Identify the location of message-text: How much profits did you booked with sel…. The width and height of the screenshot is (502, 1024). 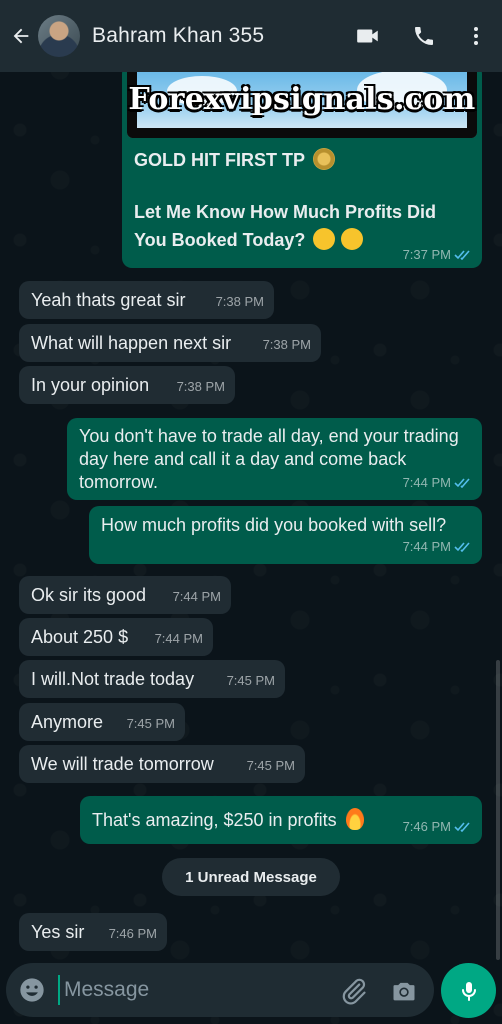
(274, 525).